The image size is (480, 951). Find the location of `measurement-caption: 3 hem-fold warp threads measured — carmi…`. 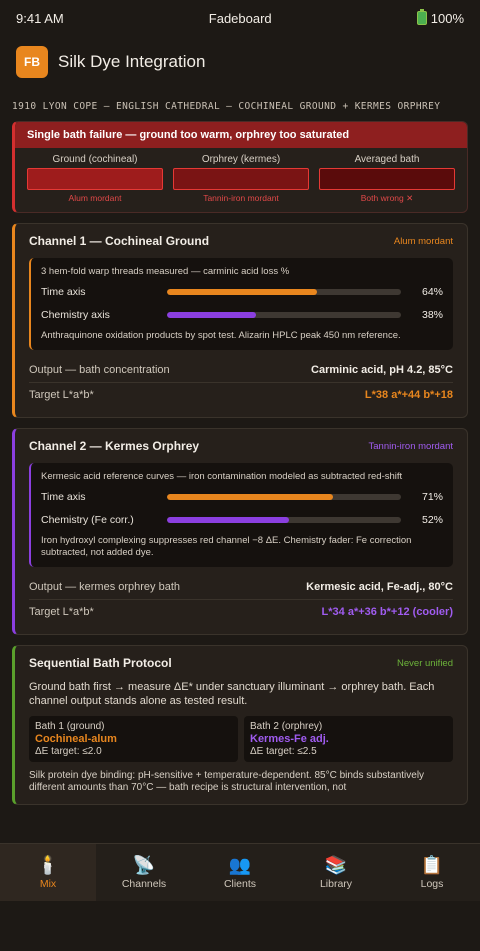

measurement-caption: 3 hem-fold warp threads measured — carmi… is located at coordinates (165, 271).